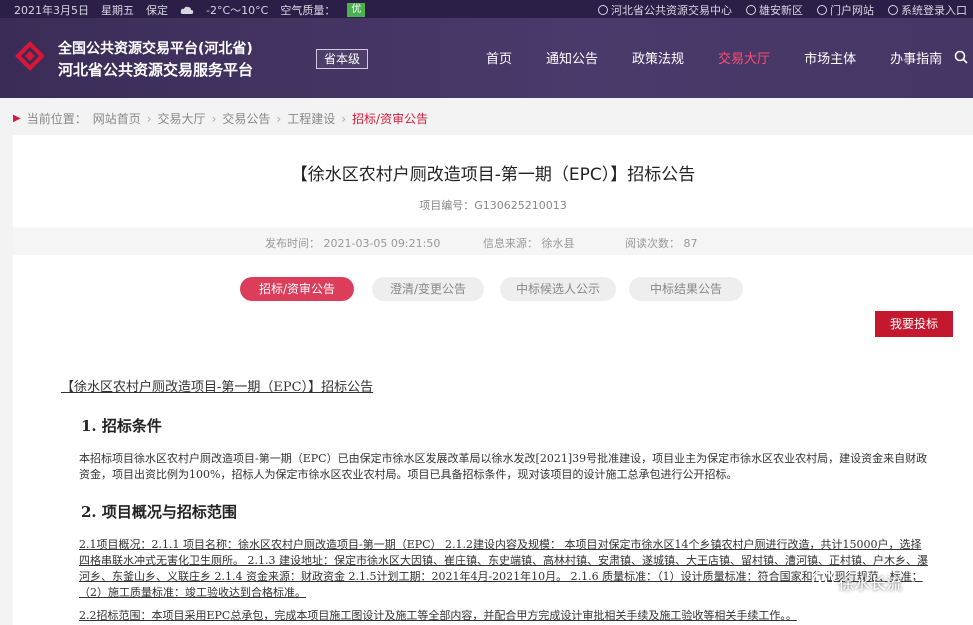 The image size is (973, 625). I want to click on view-count: 阅读次数： 87, so click(661, 243).